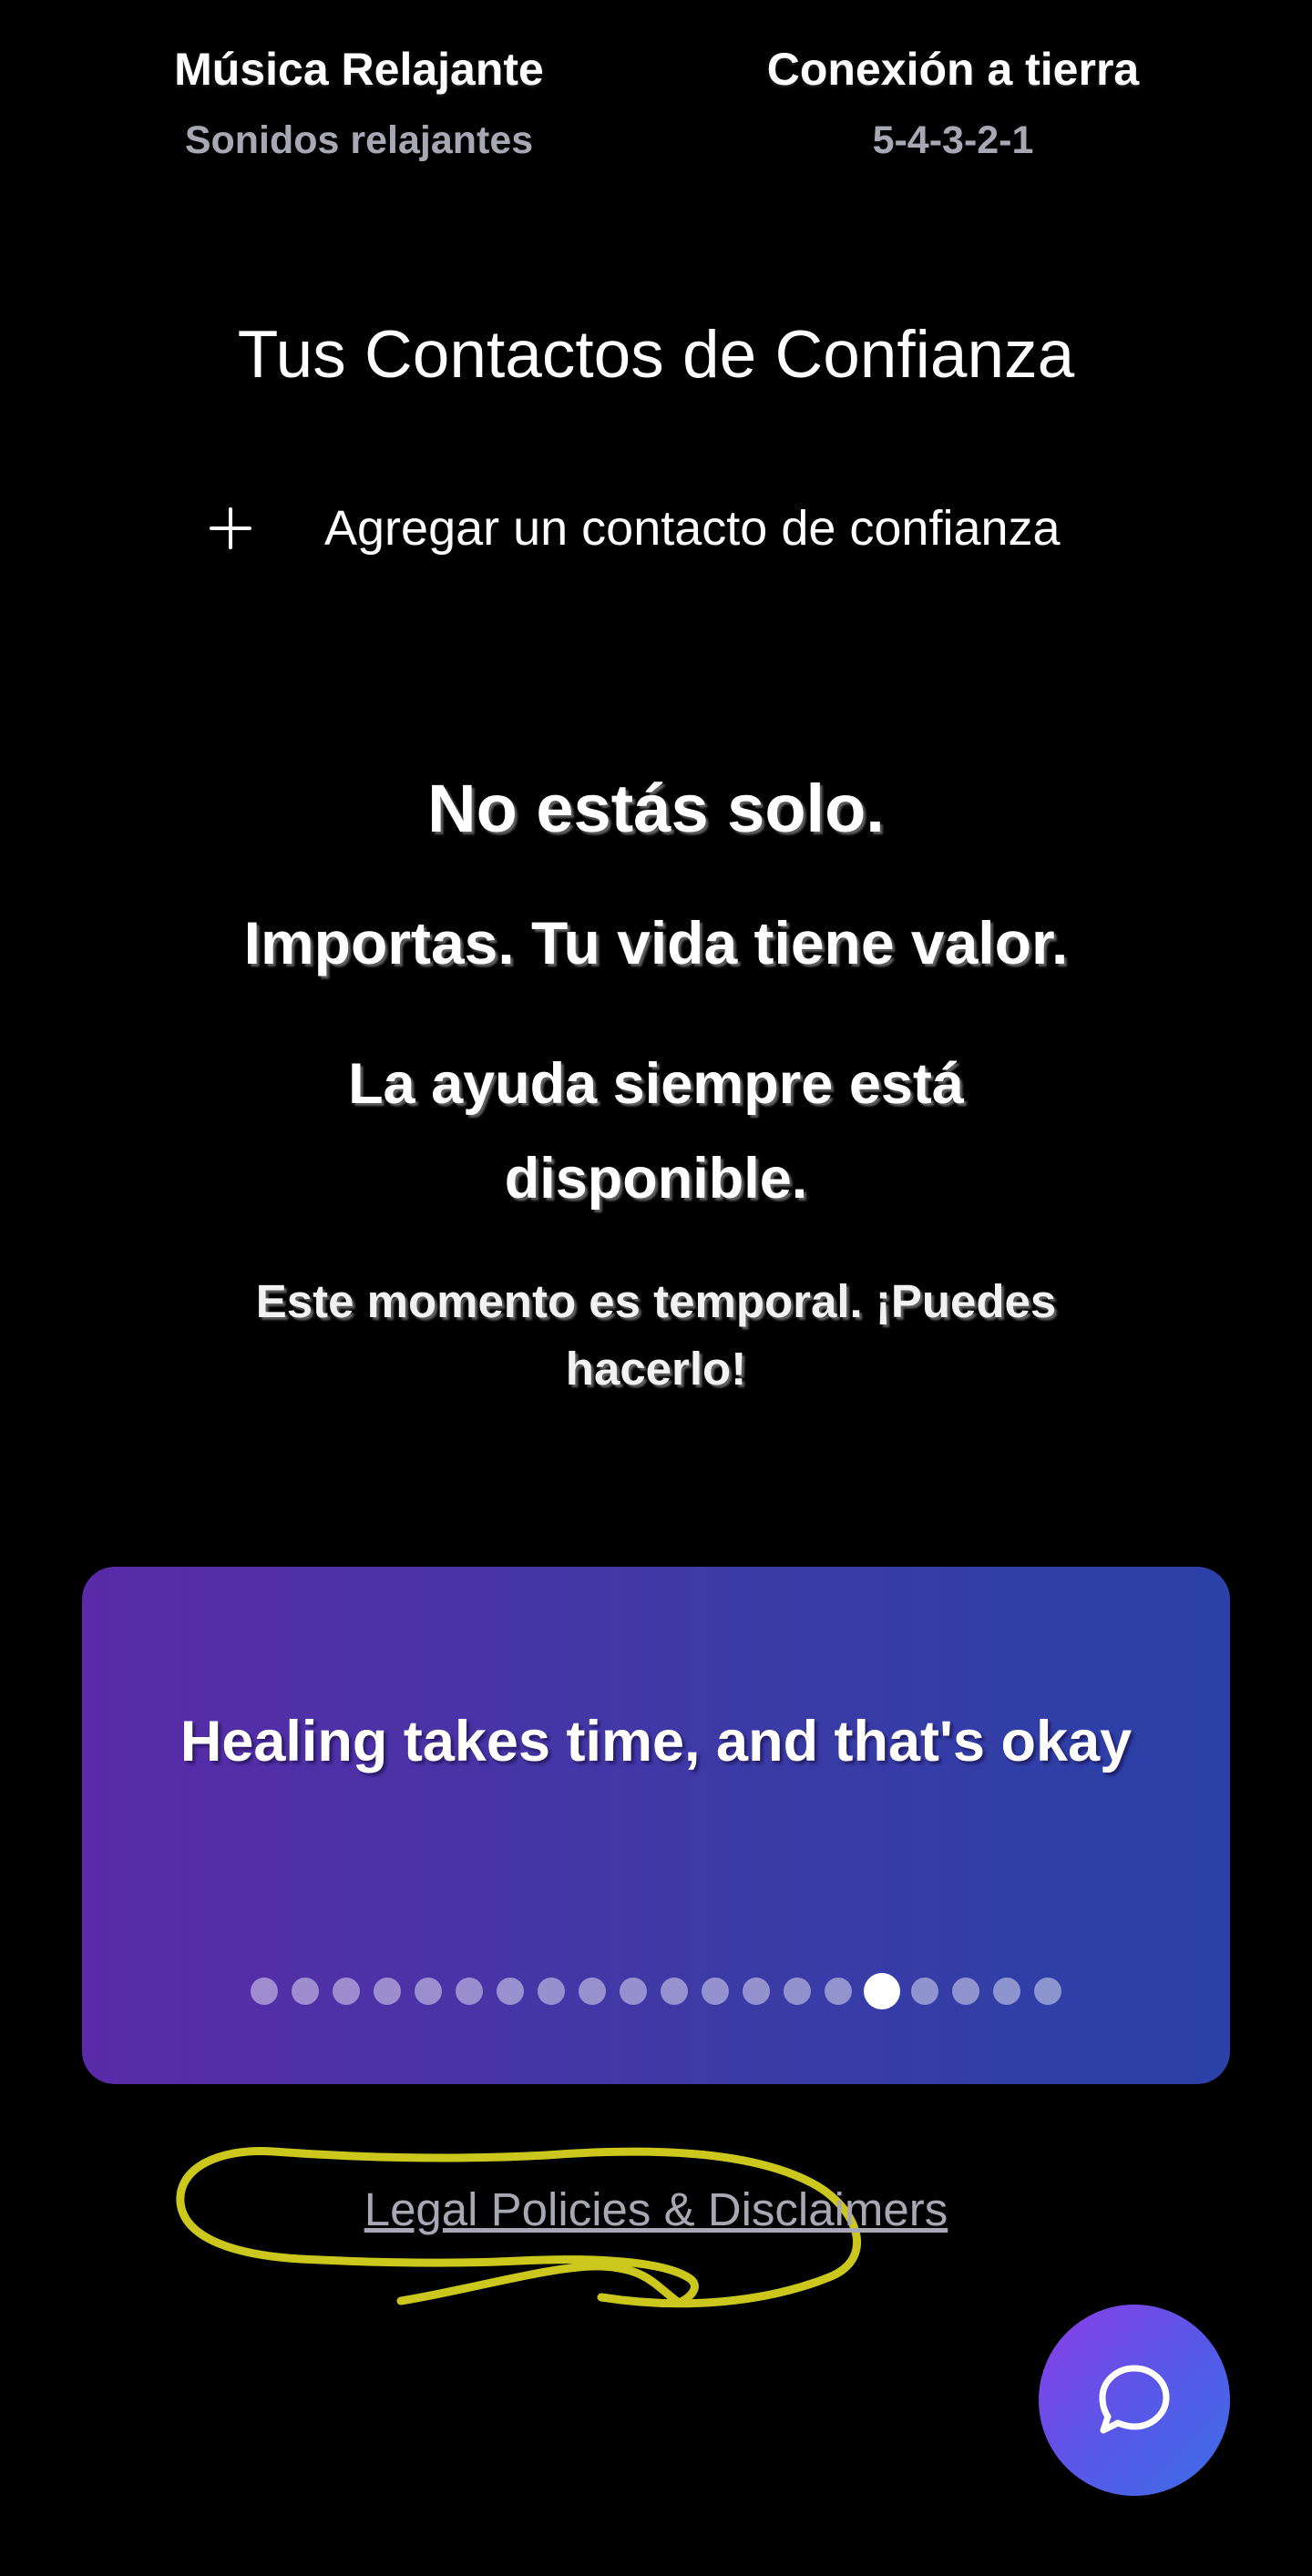 This screenshot has height=2576, width=1312. I want to click on tool-title: Conexión a tierra, so click(953, 69).